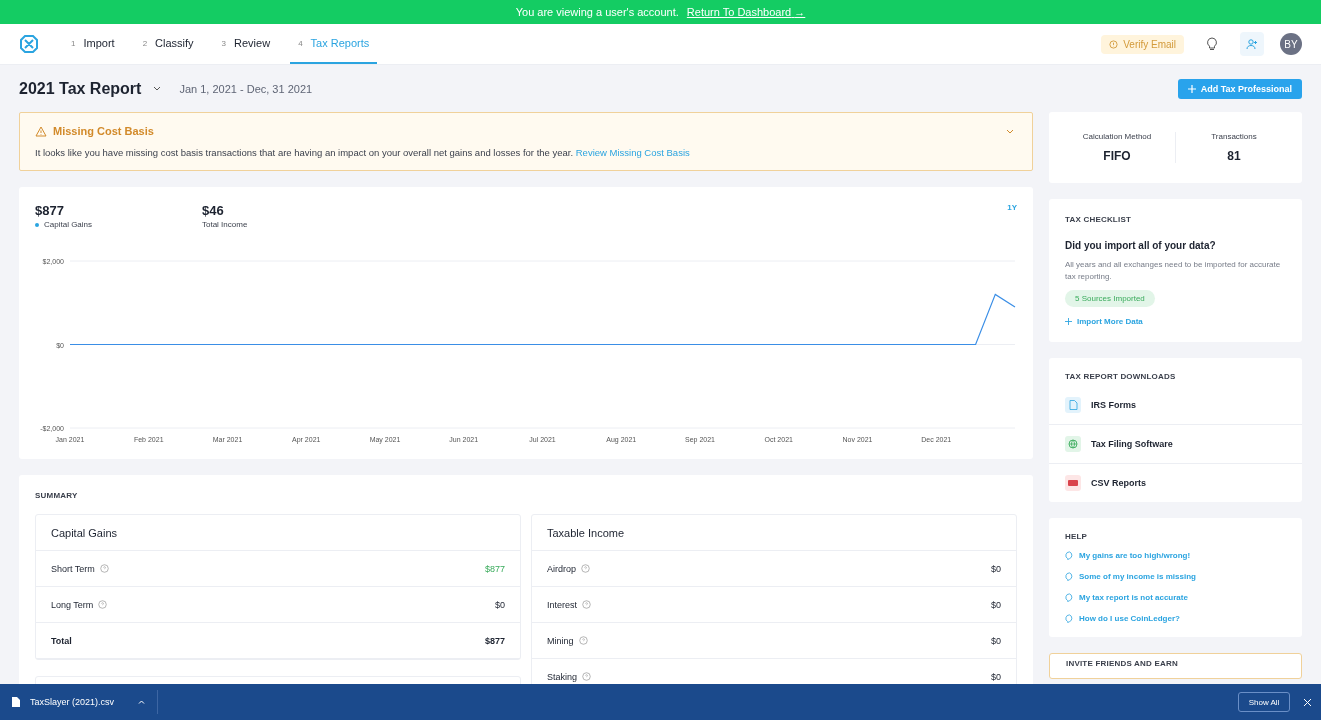 The width and height of the screenshot is (1321, 720). I want to click on row-label: Mining, so click(560, 640).